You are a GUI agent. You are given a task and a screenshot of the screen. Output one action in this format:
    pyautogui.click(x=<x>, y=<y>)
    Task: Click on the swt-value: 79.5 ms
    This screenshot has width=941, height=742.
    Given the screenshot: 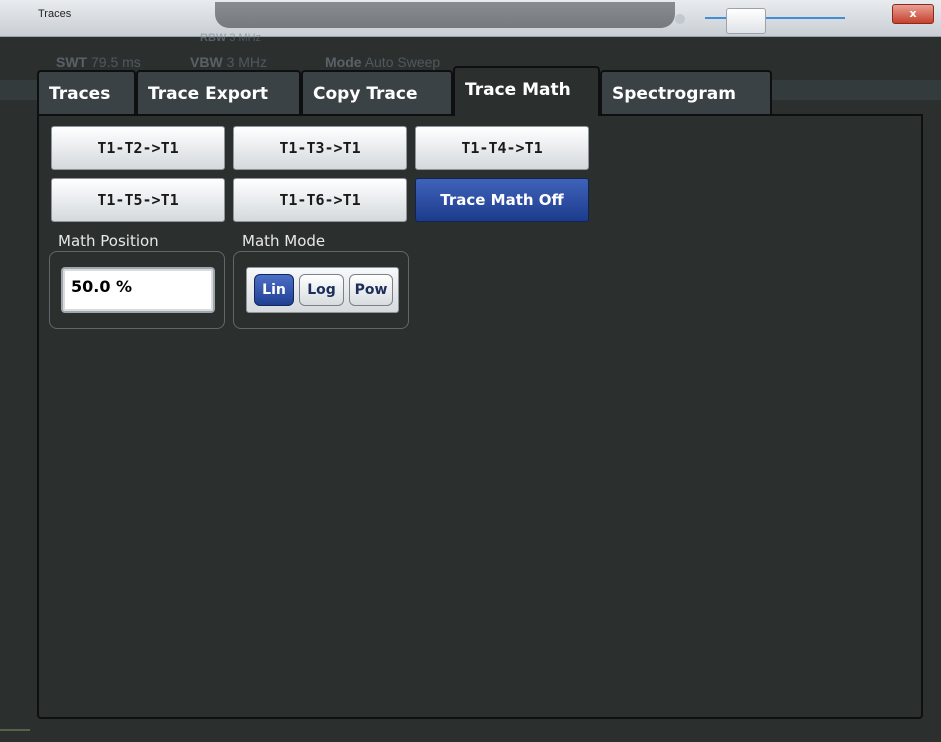 What is the action you would take?
    pyautogui.click(x=116, y=62)
    